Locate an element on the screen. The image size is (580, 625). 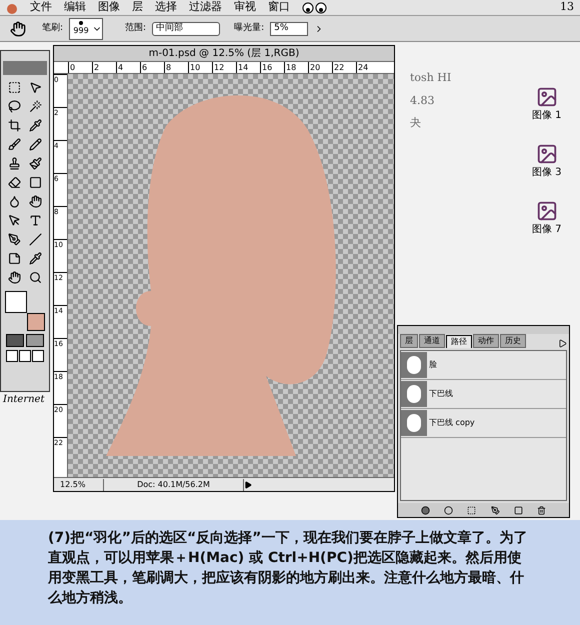
menu-item: 过滤器 is located at coordinates (205, 8).